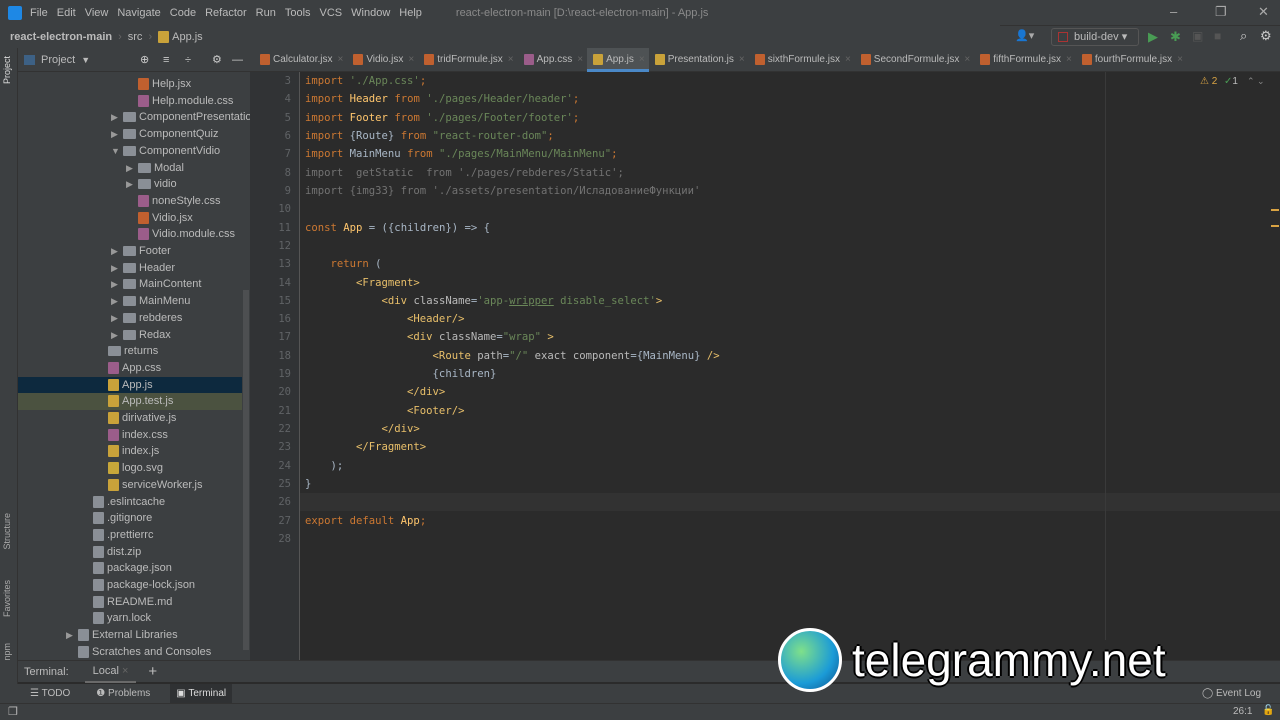 This screenshot has height=720, width=1280. I want to click on code-line: import './App.css';, so click(365, 81).